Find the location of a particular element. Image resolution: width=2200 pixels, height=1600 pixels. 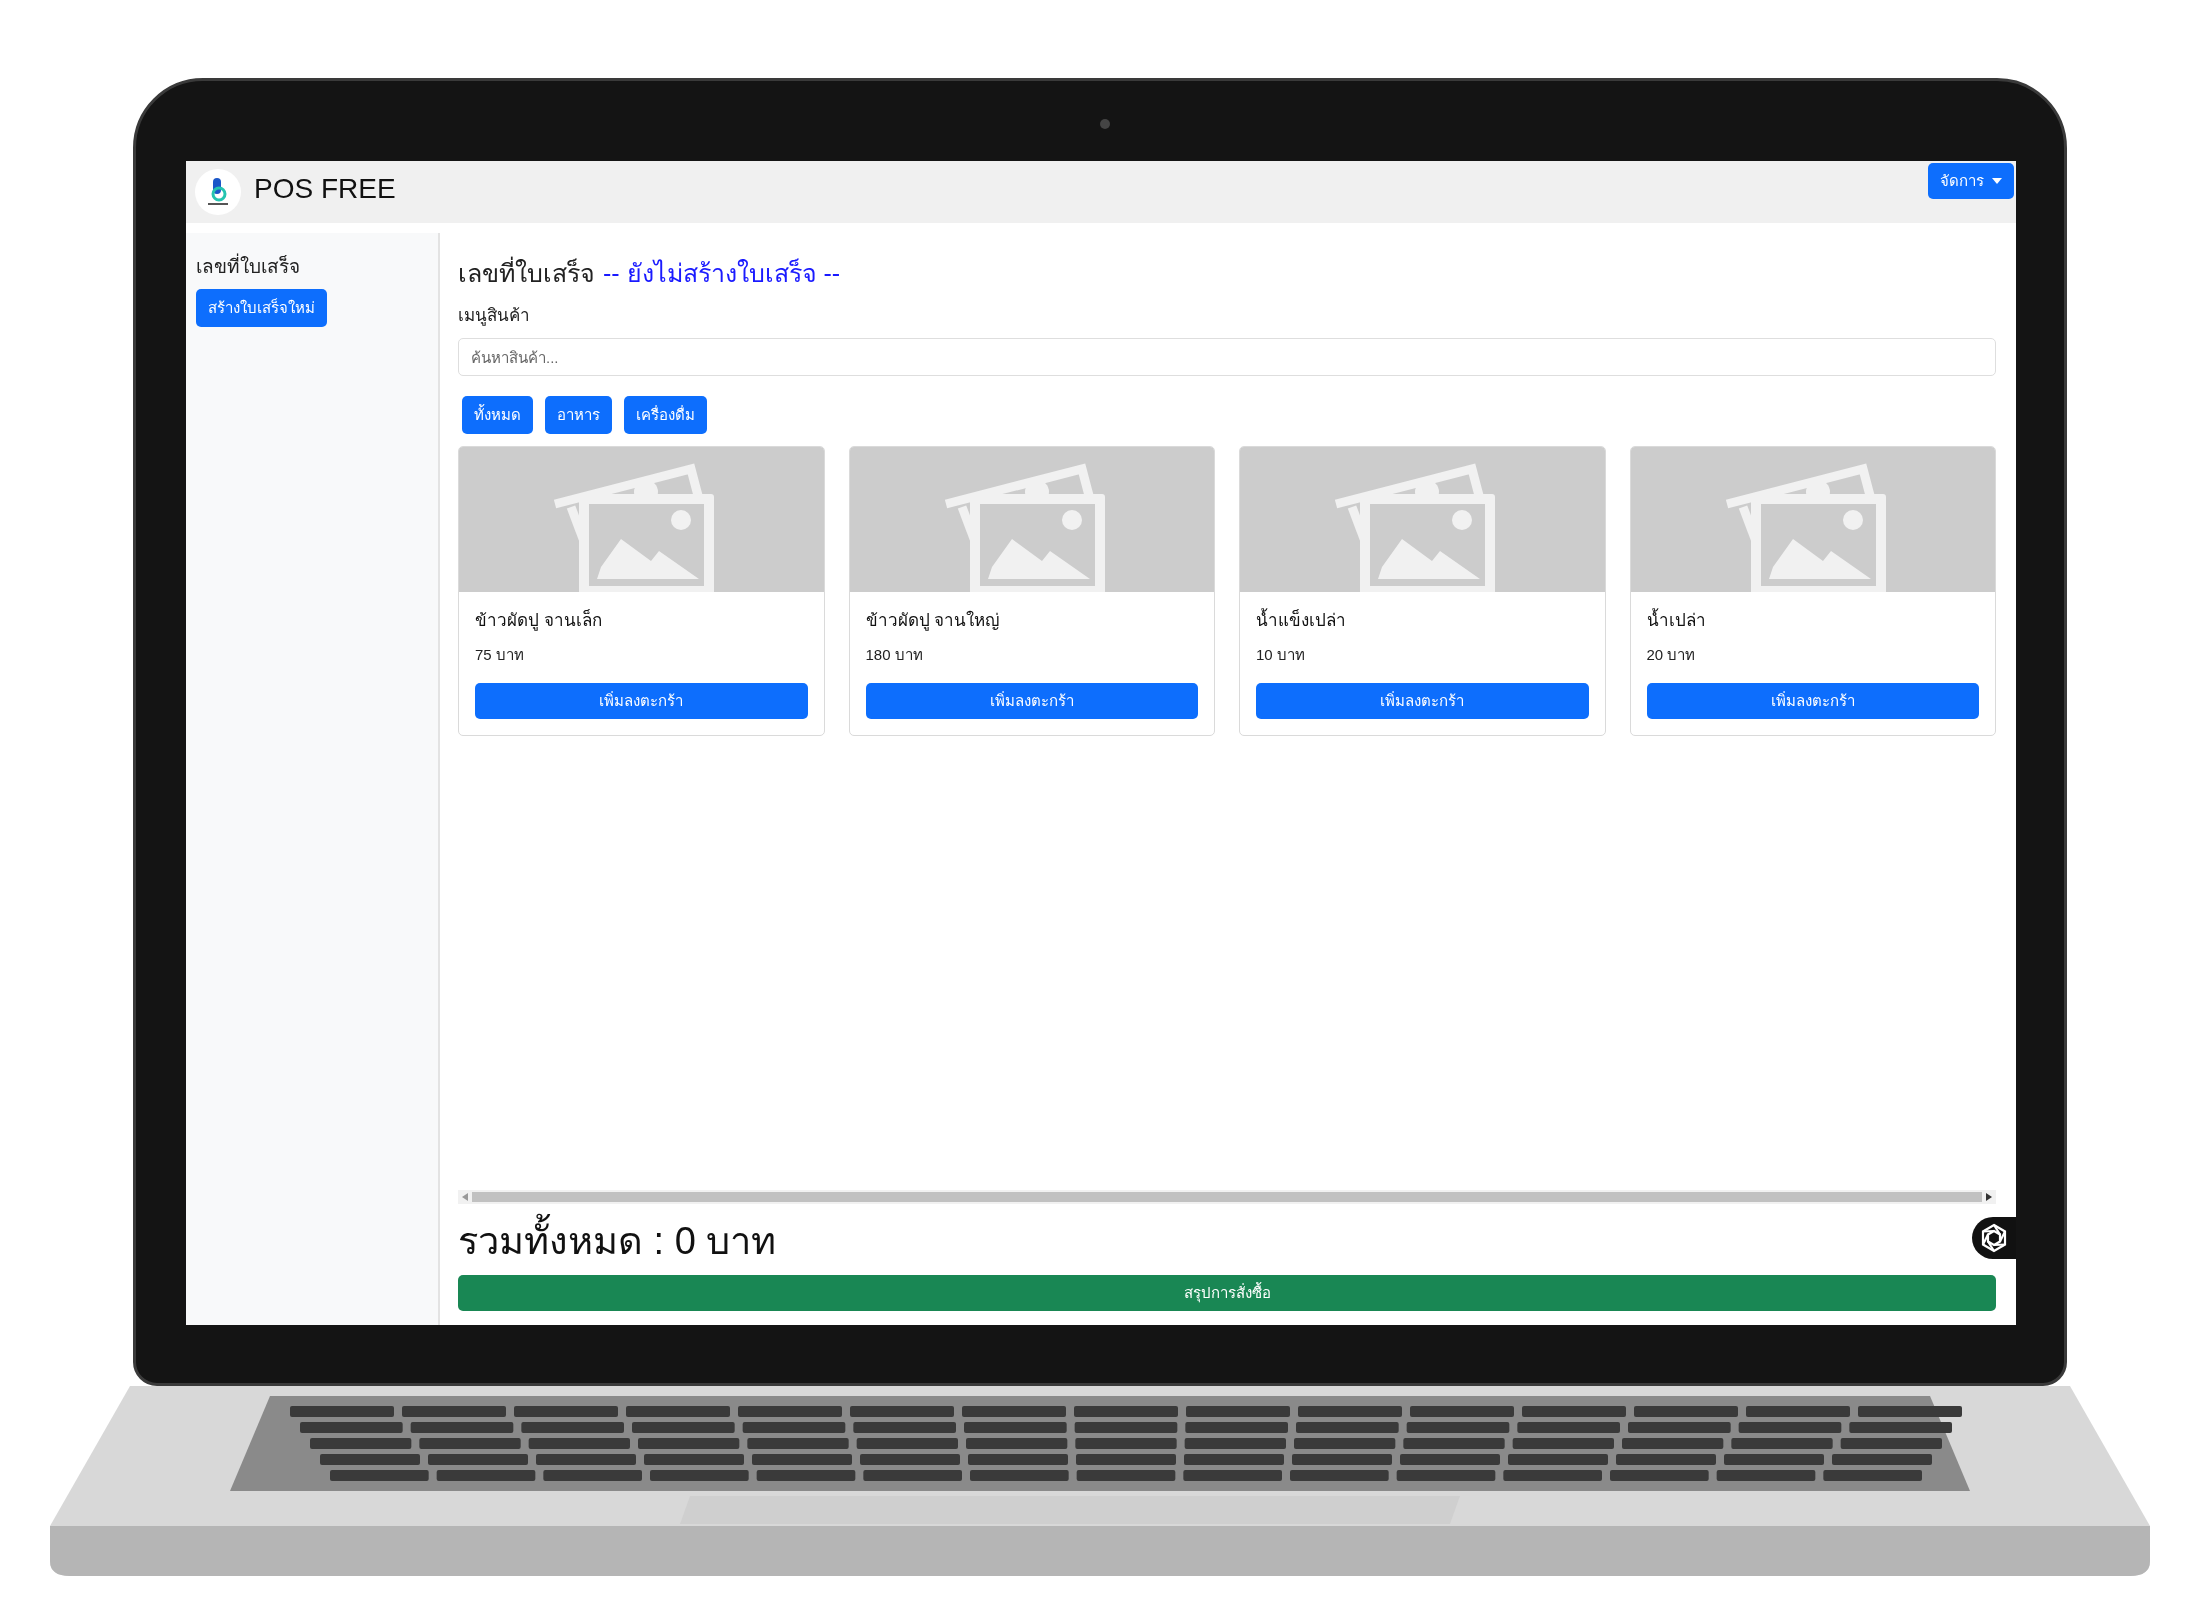

order-total: รวมทั้งหมด : 0 บาท is located at coordinates (617, 1240).